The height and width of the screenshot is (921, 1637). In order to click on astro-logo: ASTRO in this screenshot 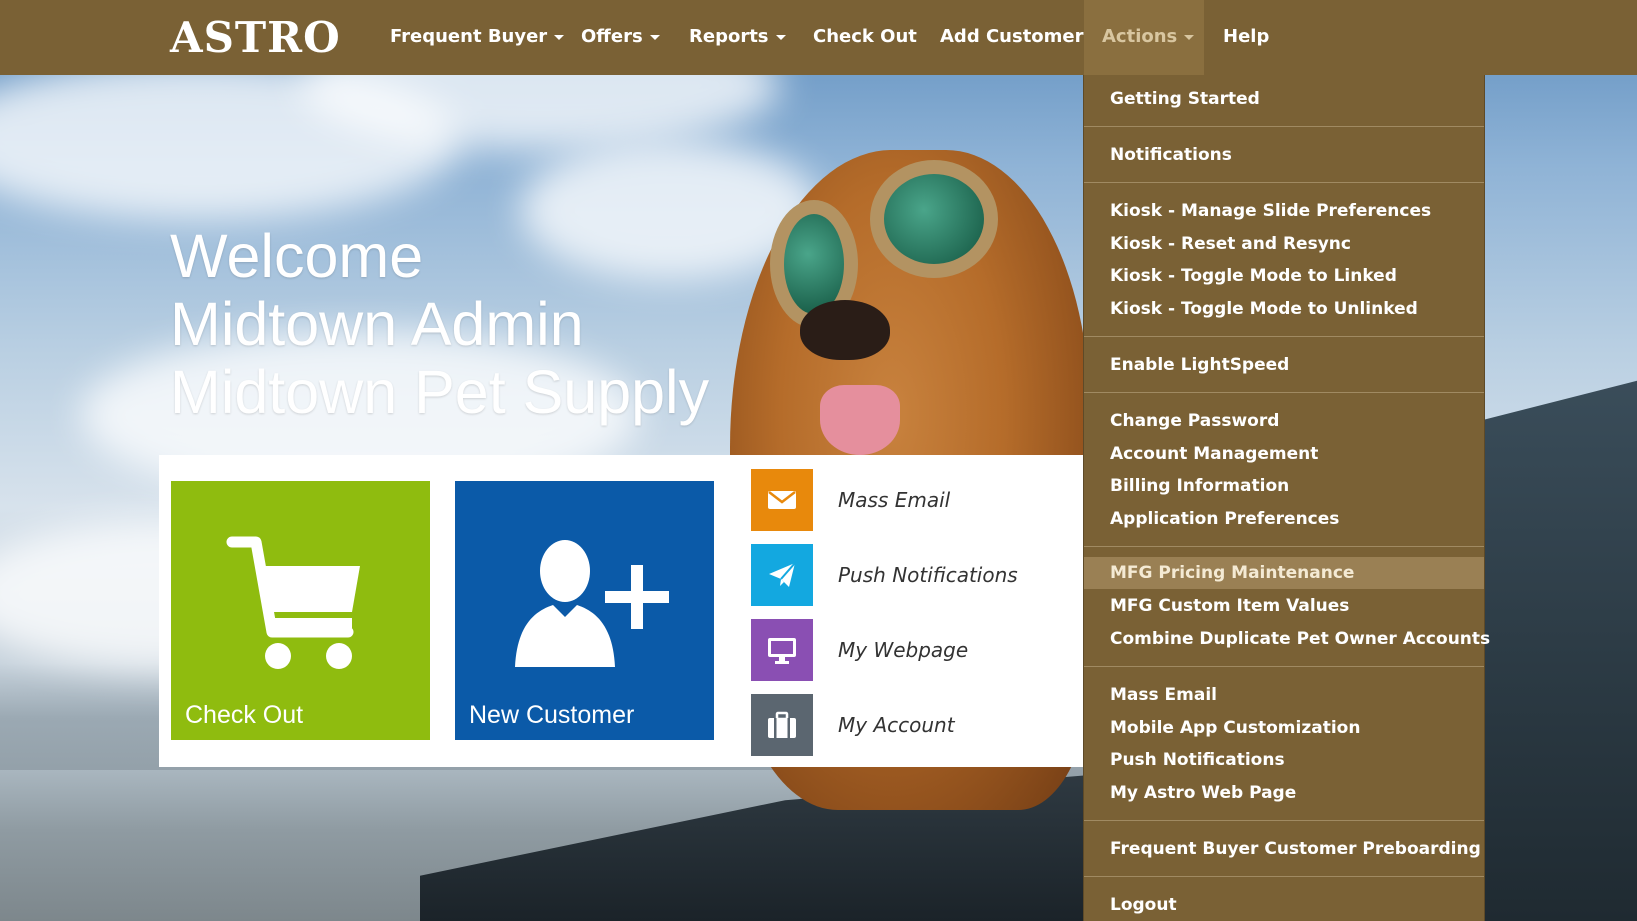, I will do `click(255, 38)`.